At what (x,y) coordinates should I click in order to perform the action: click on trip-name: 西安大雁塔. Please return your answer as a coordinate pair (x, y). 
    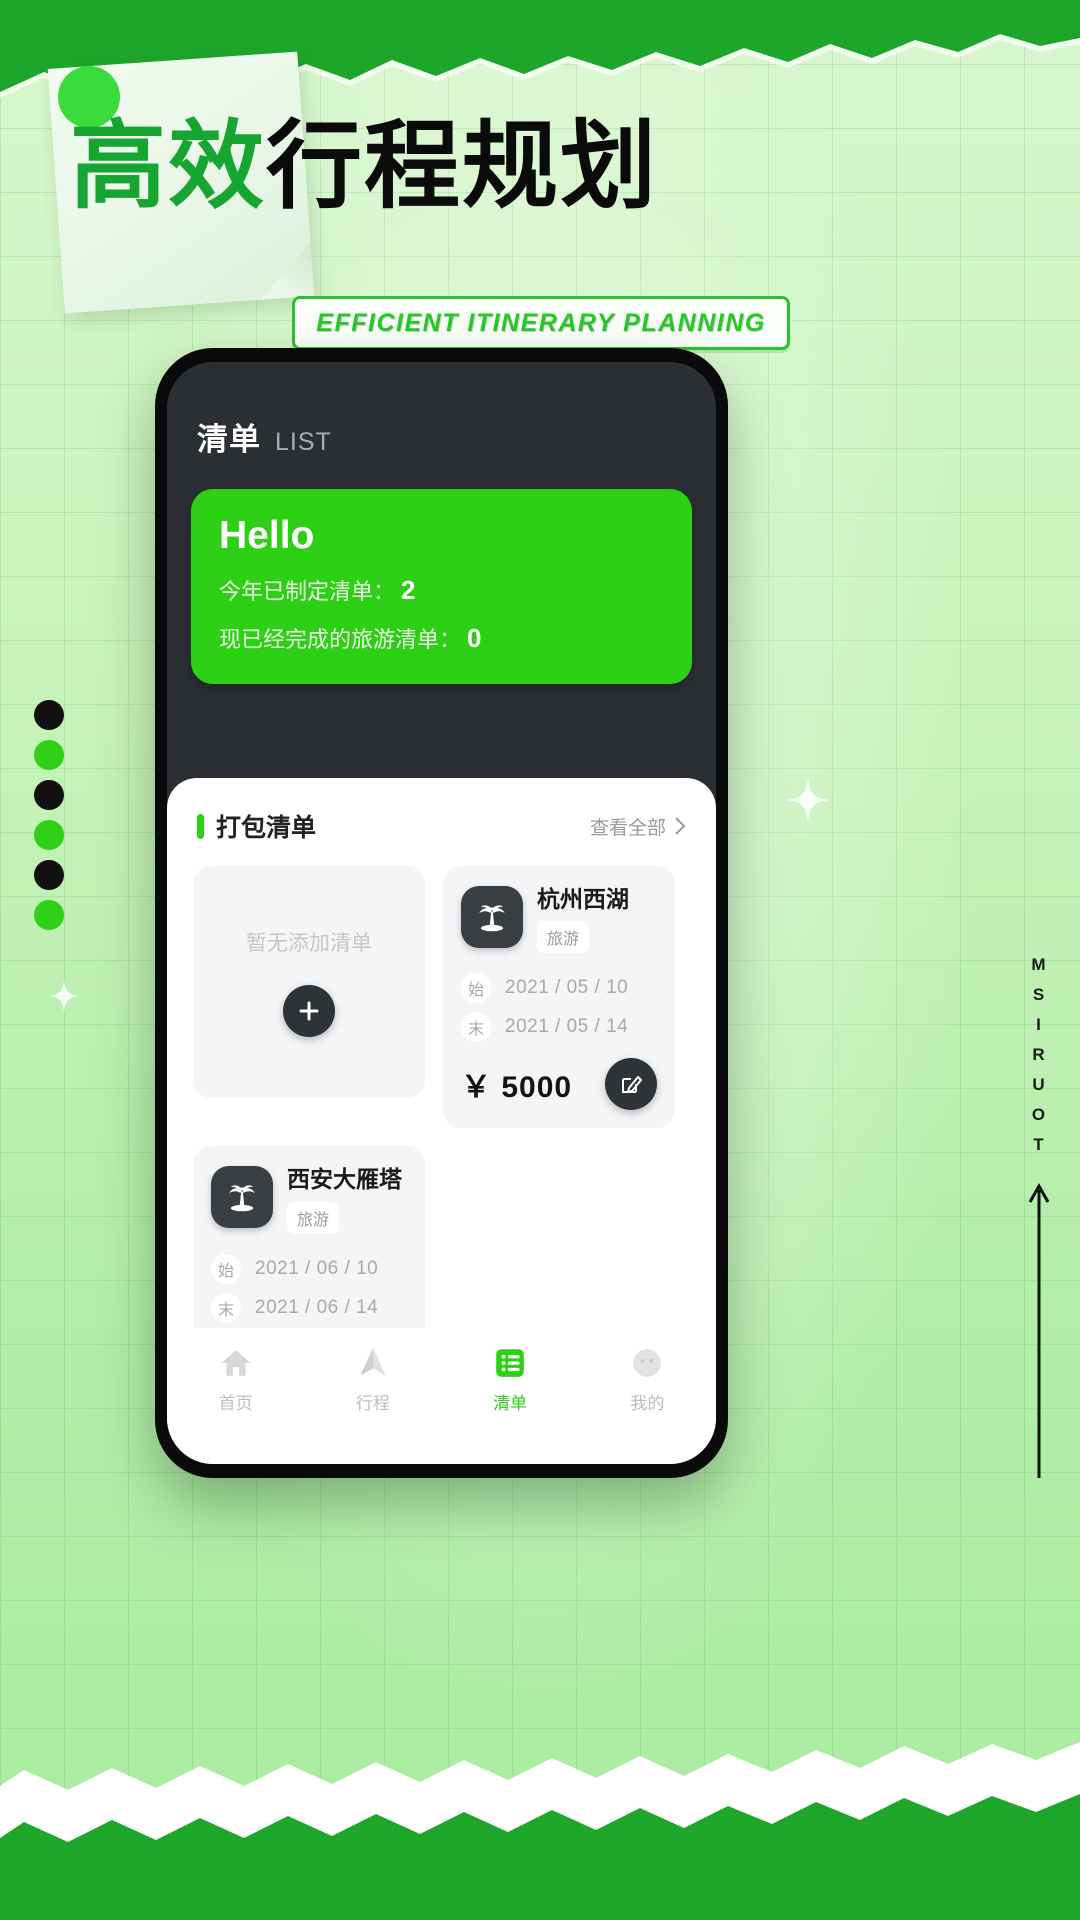
    Looking at the image, I should click on (344, 1179).